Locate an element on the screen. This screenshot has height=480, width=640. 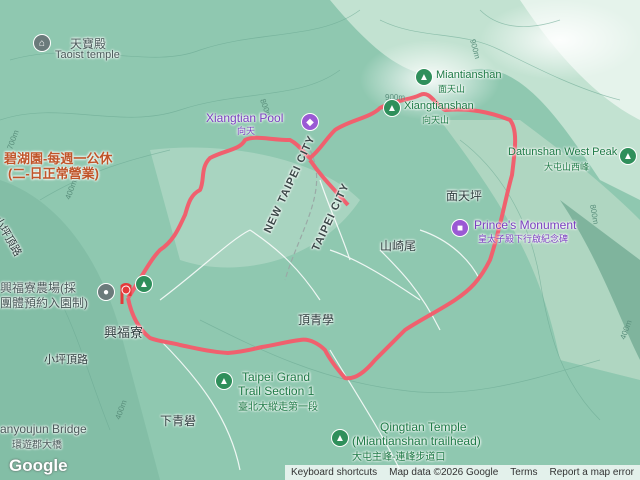
road-xiao-ping-ding: 小坪頂路 is located at coordinates (66, 360).